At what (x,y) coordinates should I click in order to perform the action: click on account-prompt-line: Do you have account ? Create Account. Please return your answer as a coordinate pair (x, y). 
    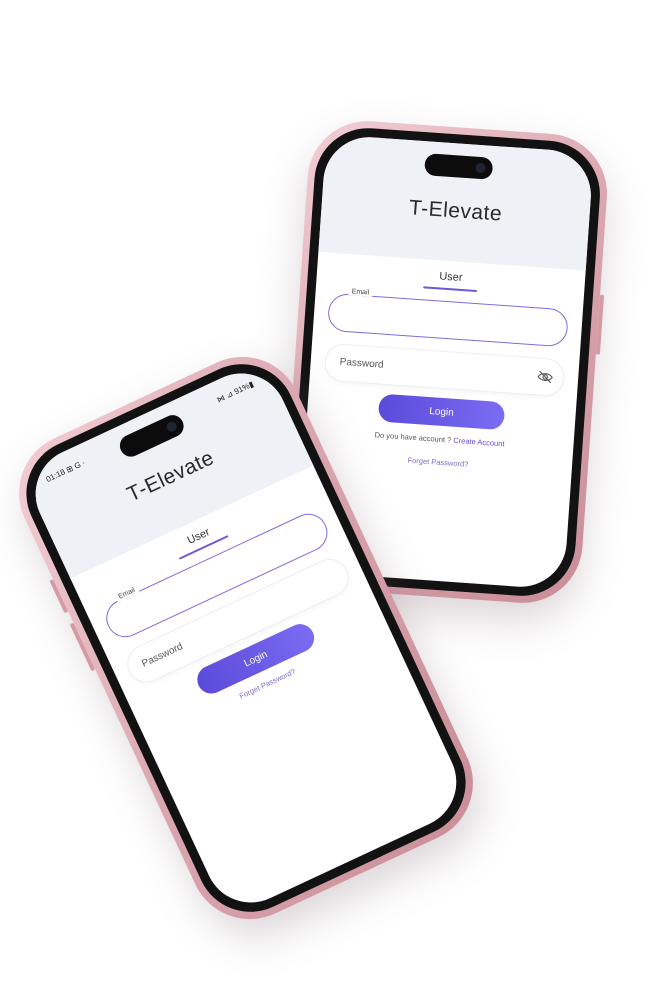
    Looking at the image, I should click on (440, 439).